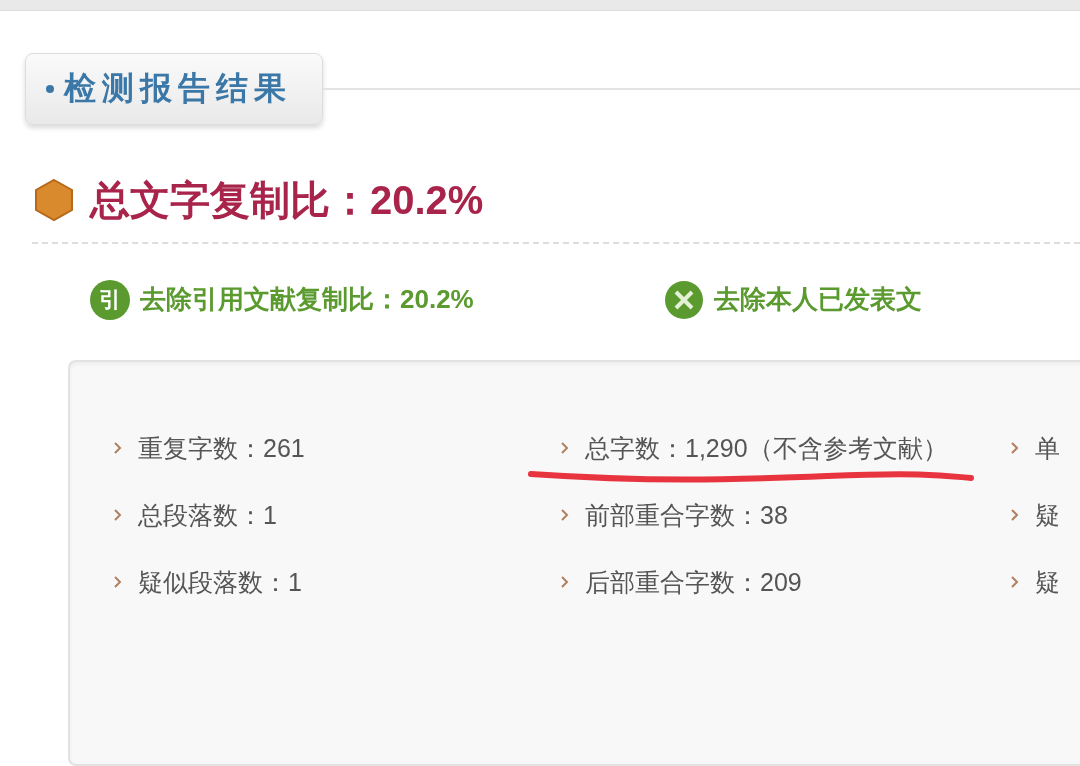  What do you see at coordinates (110, 299) in the screenshot?
I see `ratio-badge: 引` at bounding box center [110, 299].